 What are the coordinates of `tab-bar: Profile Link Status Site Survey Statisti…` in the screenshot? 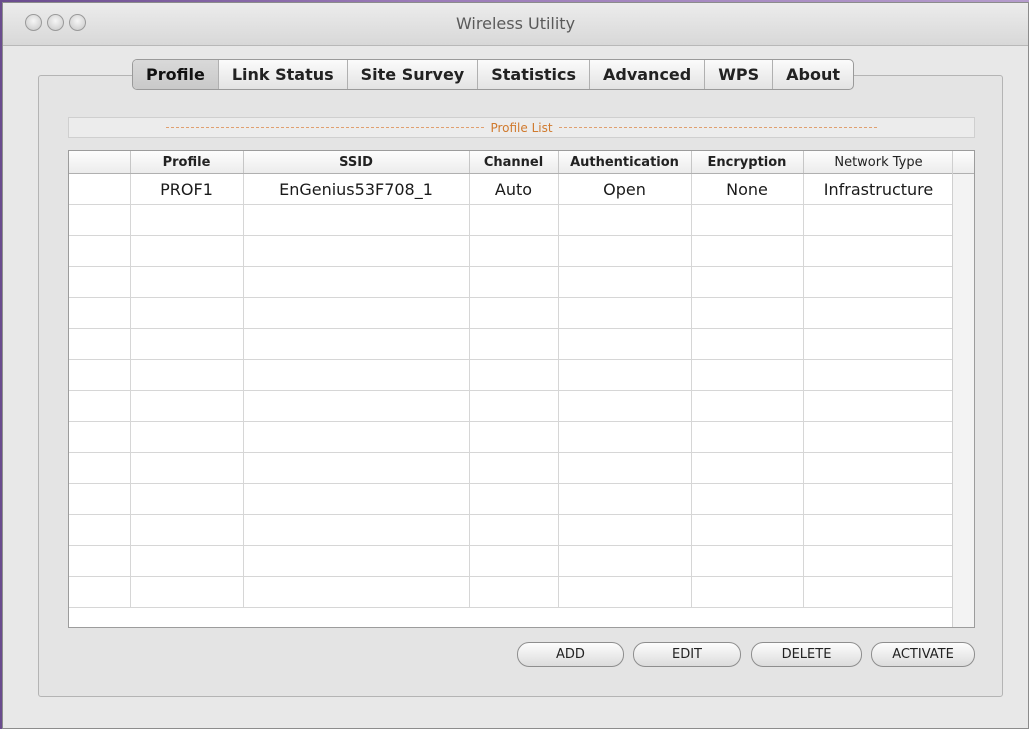 It's located at (493, 74).